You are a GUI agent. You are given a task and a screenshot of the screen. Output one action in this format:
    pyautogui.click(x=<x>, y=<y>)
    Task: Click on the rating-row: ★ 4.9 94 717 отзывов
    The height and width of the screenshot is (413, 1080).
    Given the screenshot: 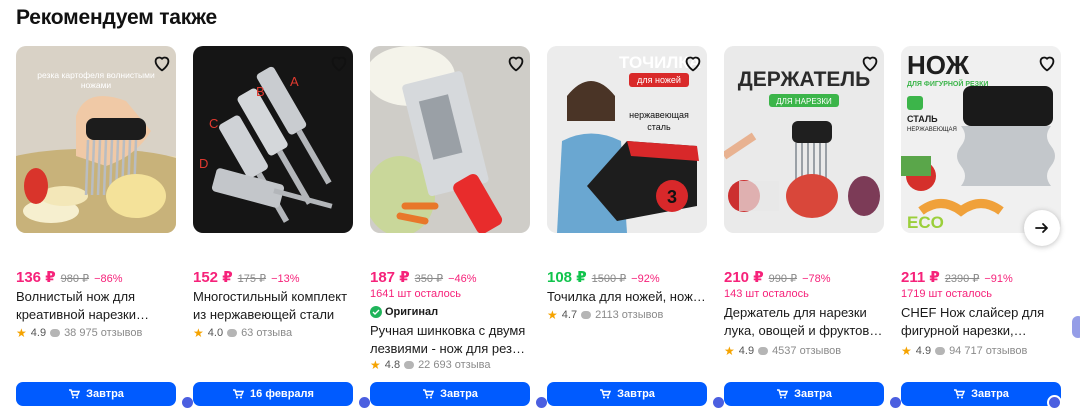 What is the action you would take?
    pyautogui.click(x=964, y=351)
    